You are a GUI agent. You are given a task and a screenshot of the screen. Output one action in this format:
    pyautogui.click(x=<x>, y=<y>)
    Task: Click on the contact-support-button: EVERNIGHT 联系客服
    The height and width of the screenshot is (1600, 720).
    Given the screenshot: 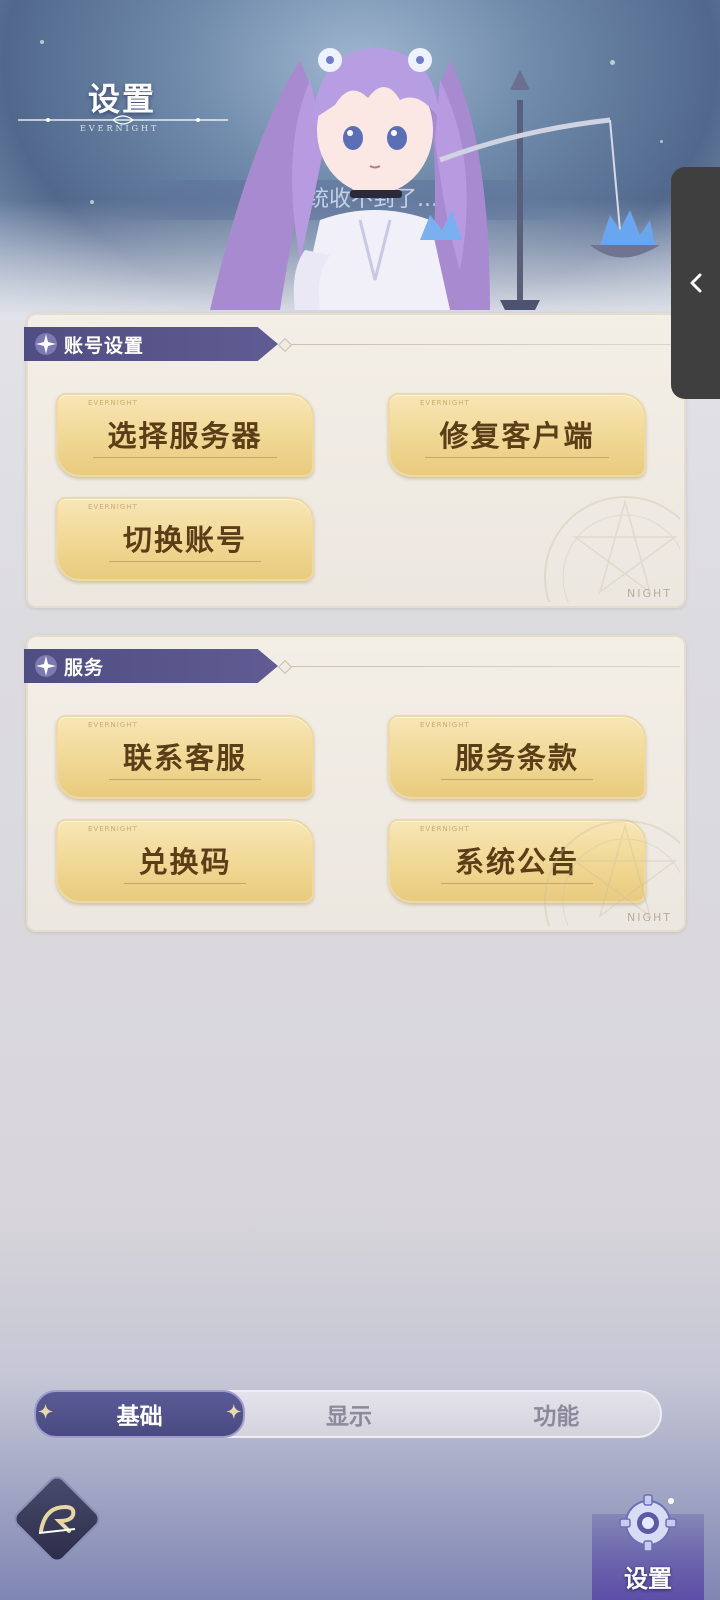 What is the action you would take?
    pyautogui.click(x=185, y=757)
    